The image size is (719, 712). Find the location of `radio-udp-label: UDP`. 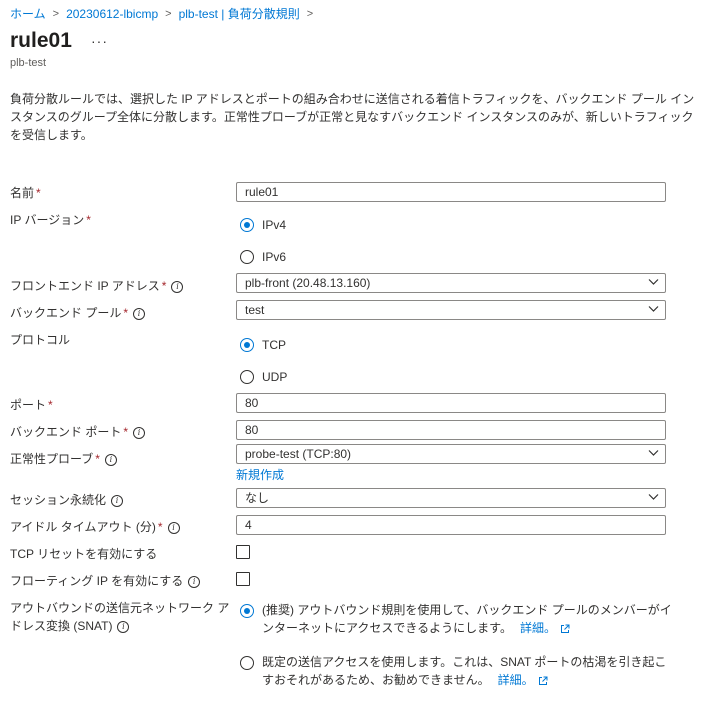

radio-udp-label: UDP is located at coordinates (275, 377).